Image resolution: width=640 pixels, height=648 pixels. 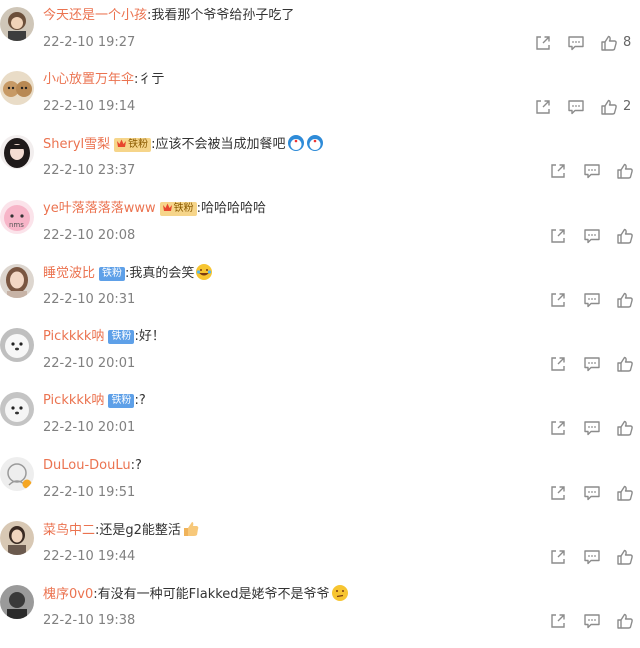 I want to click on laugh-cry-emoji, so click(x=204, y=272).